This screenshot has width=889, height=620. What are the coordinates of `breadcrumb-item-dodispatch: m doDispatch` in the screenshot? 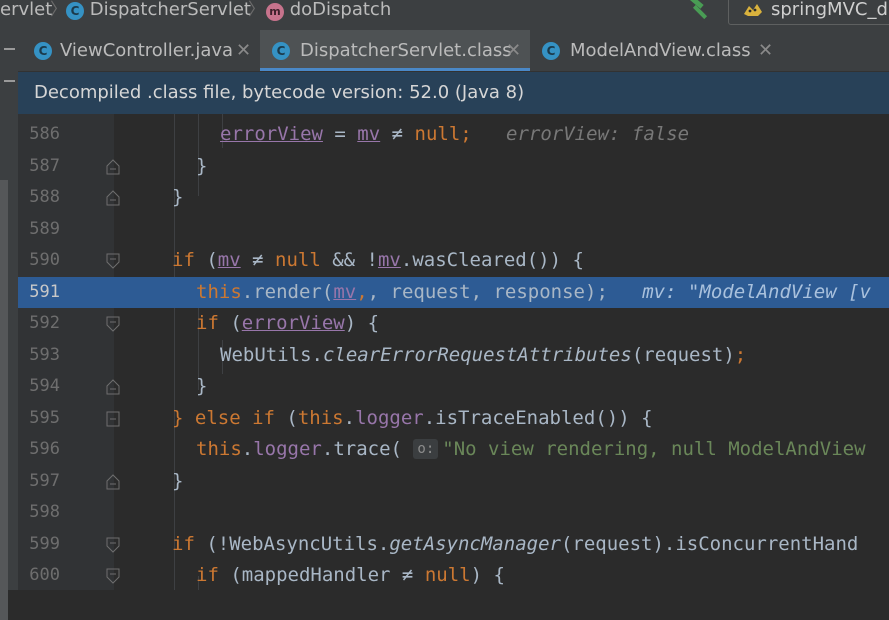 It's located at (328, 10).